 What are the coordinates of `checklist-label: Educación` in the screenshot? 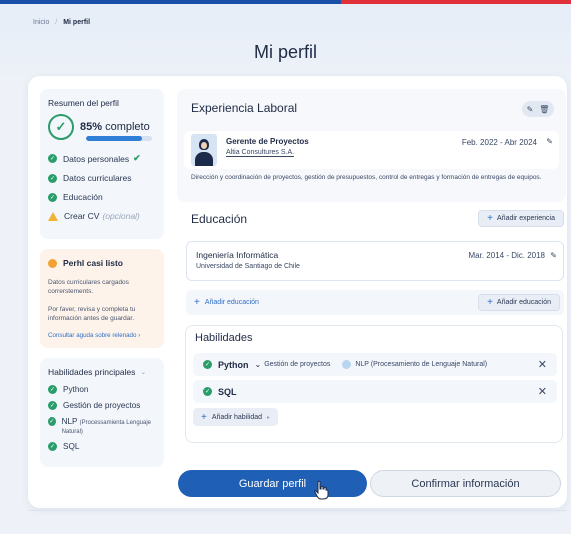 It's located at (83, 197).